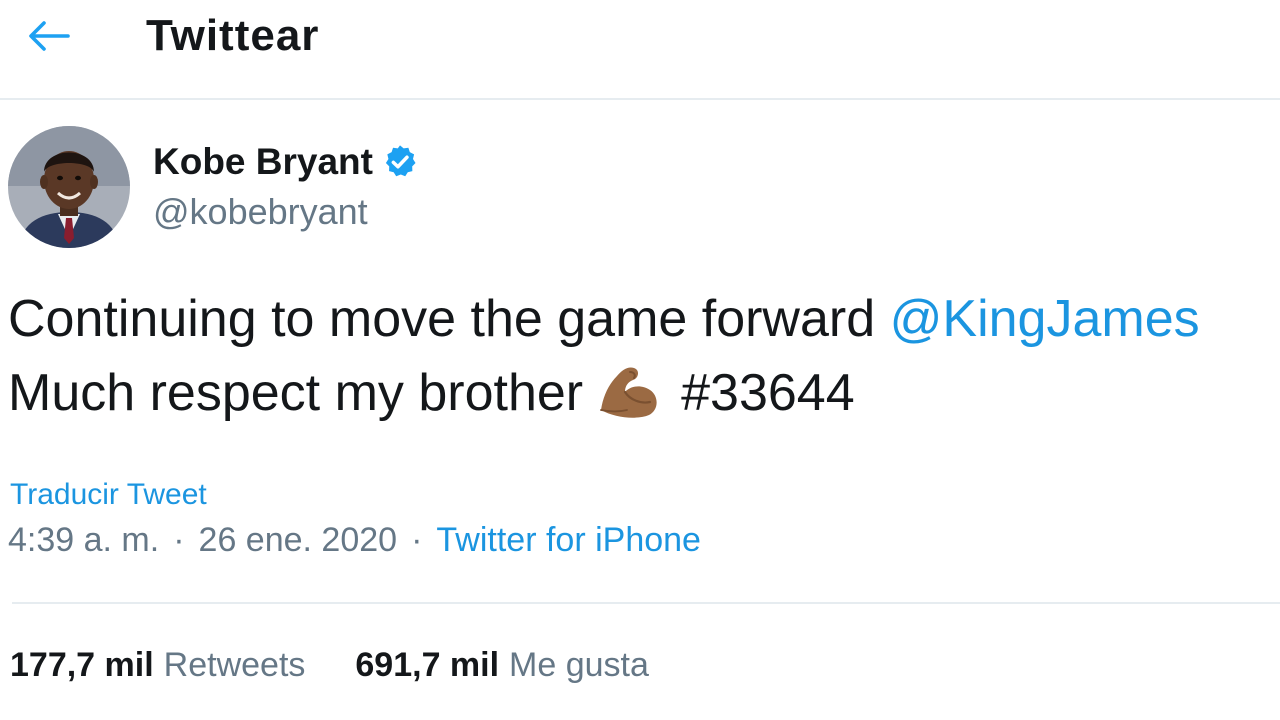  I want to click on verified-badge-icon, so click(400, 162).